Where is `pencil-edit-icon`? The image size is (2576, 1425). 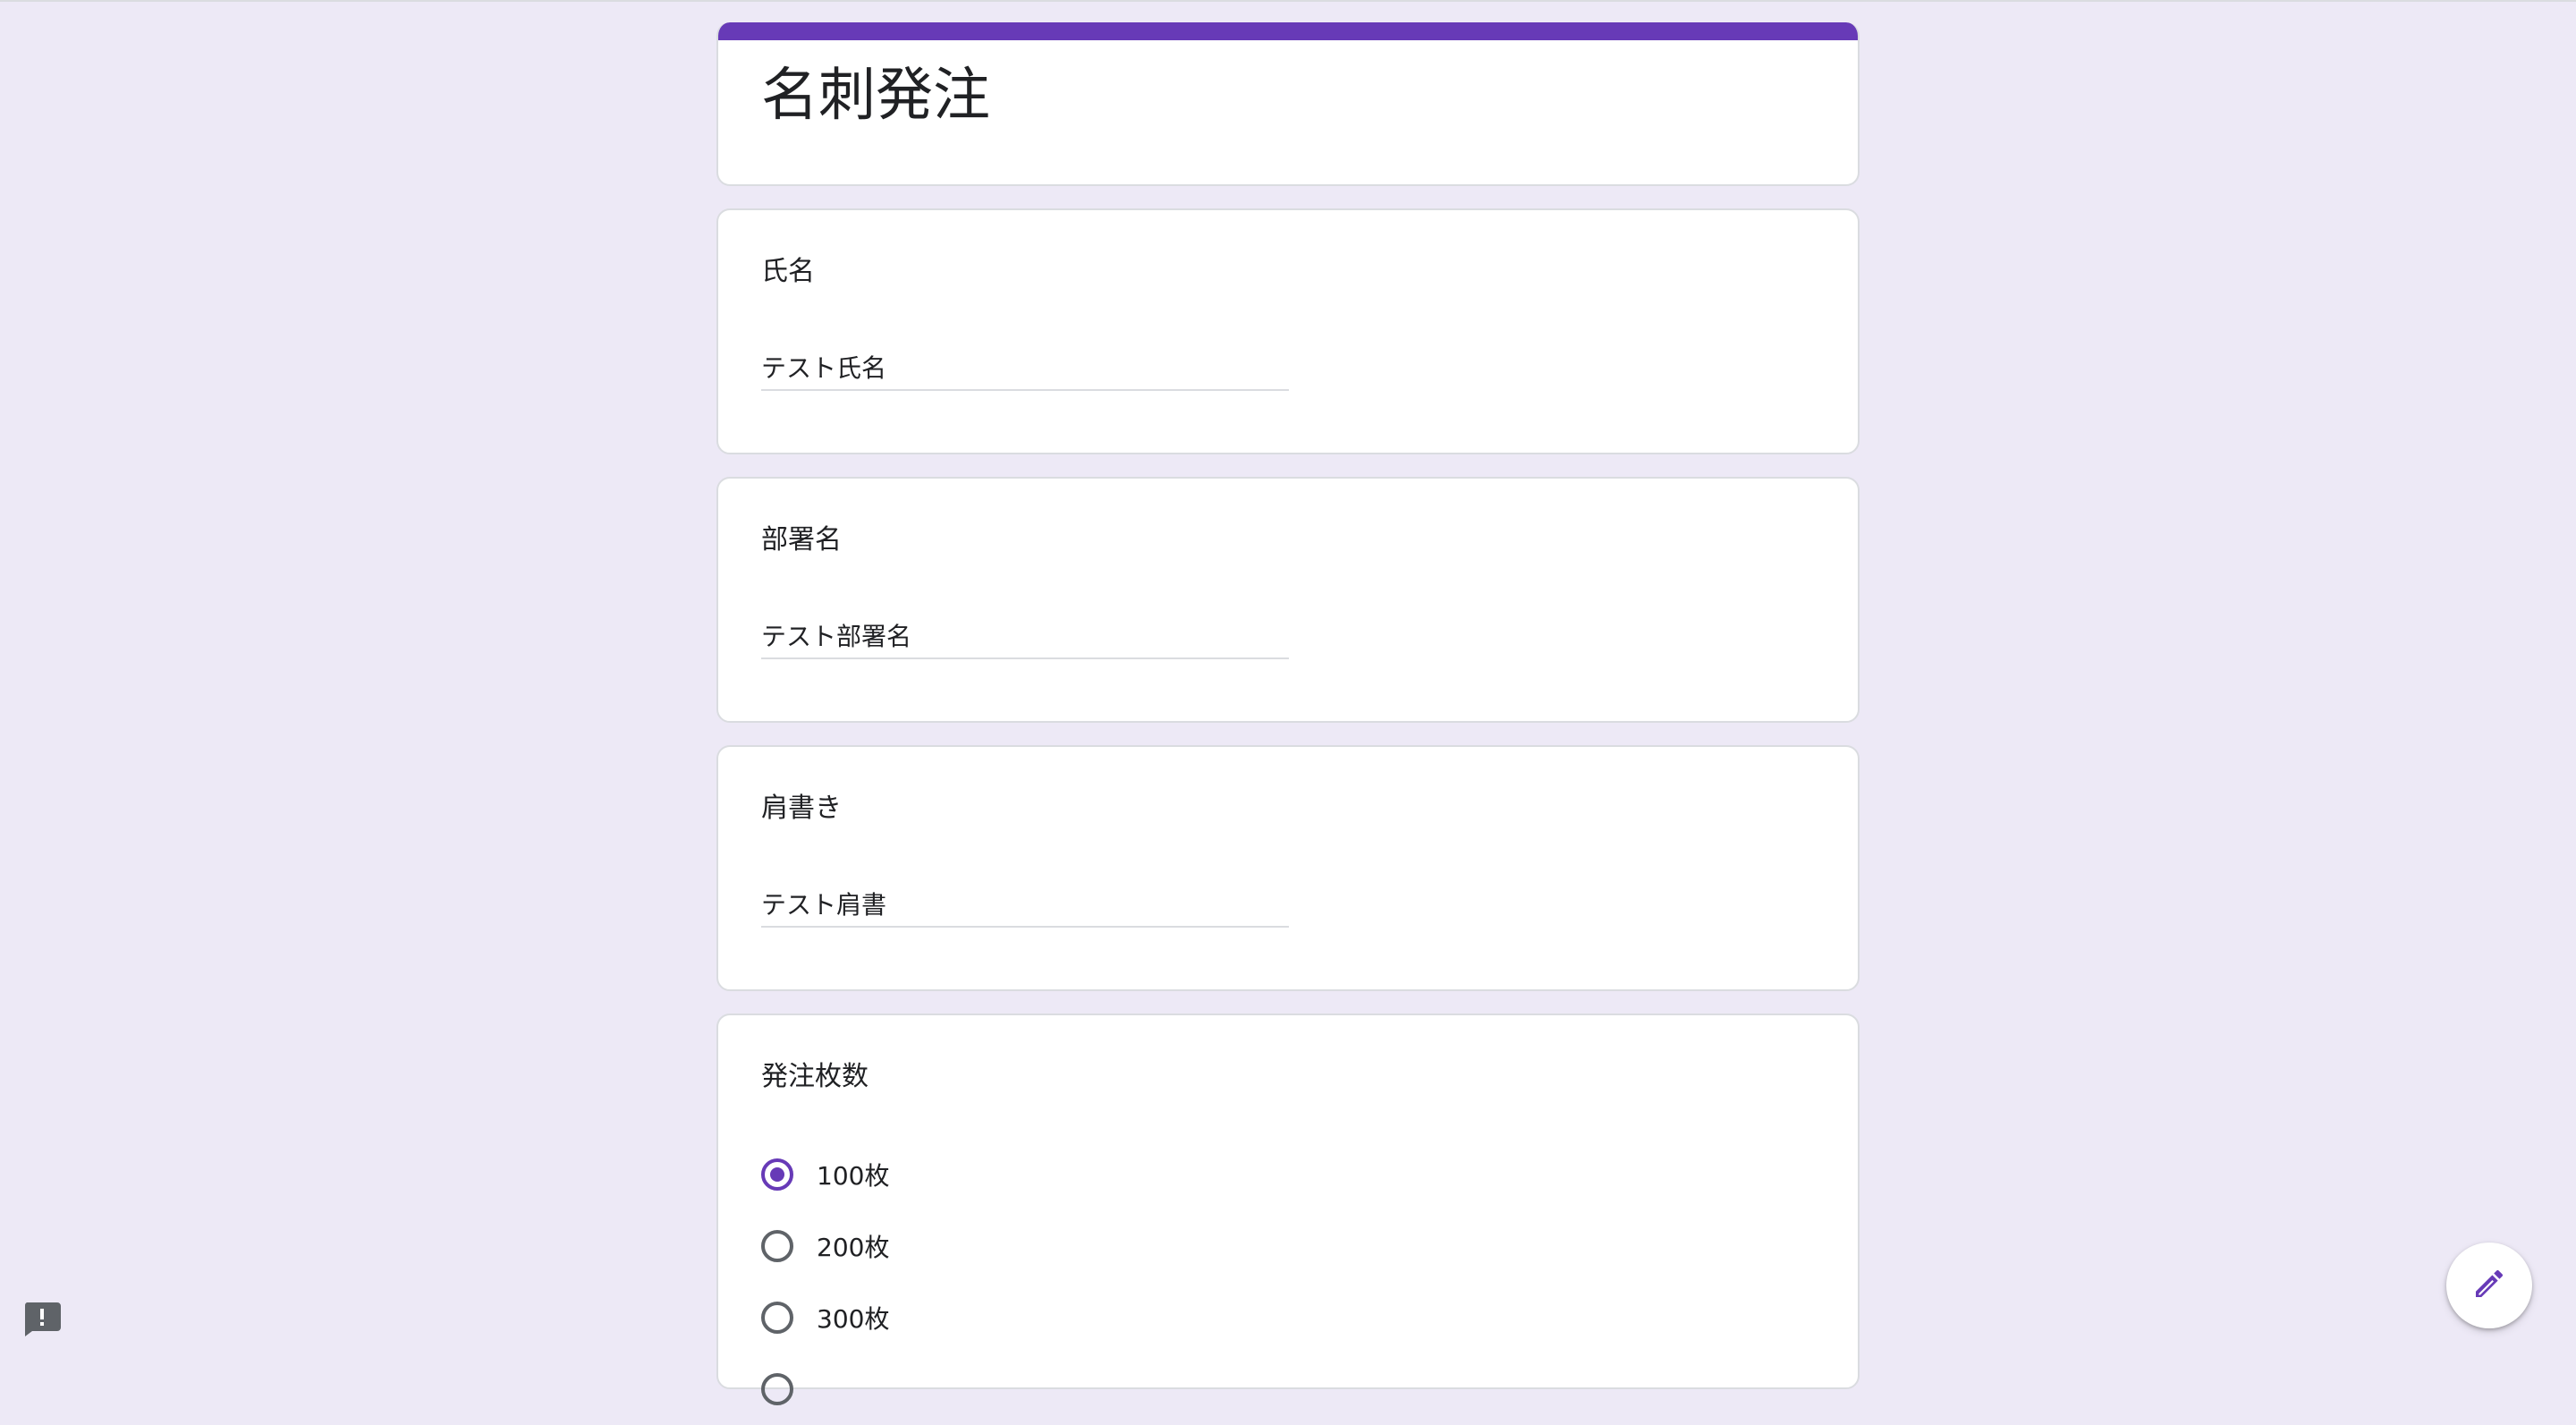 pencil-edit-icon is located at coordinates (2489, 1285).